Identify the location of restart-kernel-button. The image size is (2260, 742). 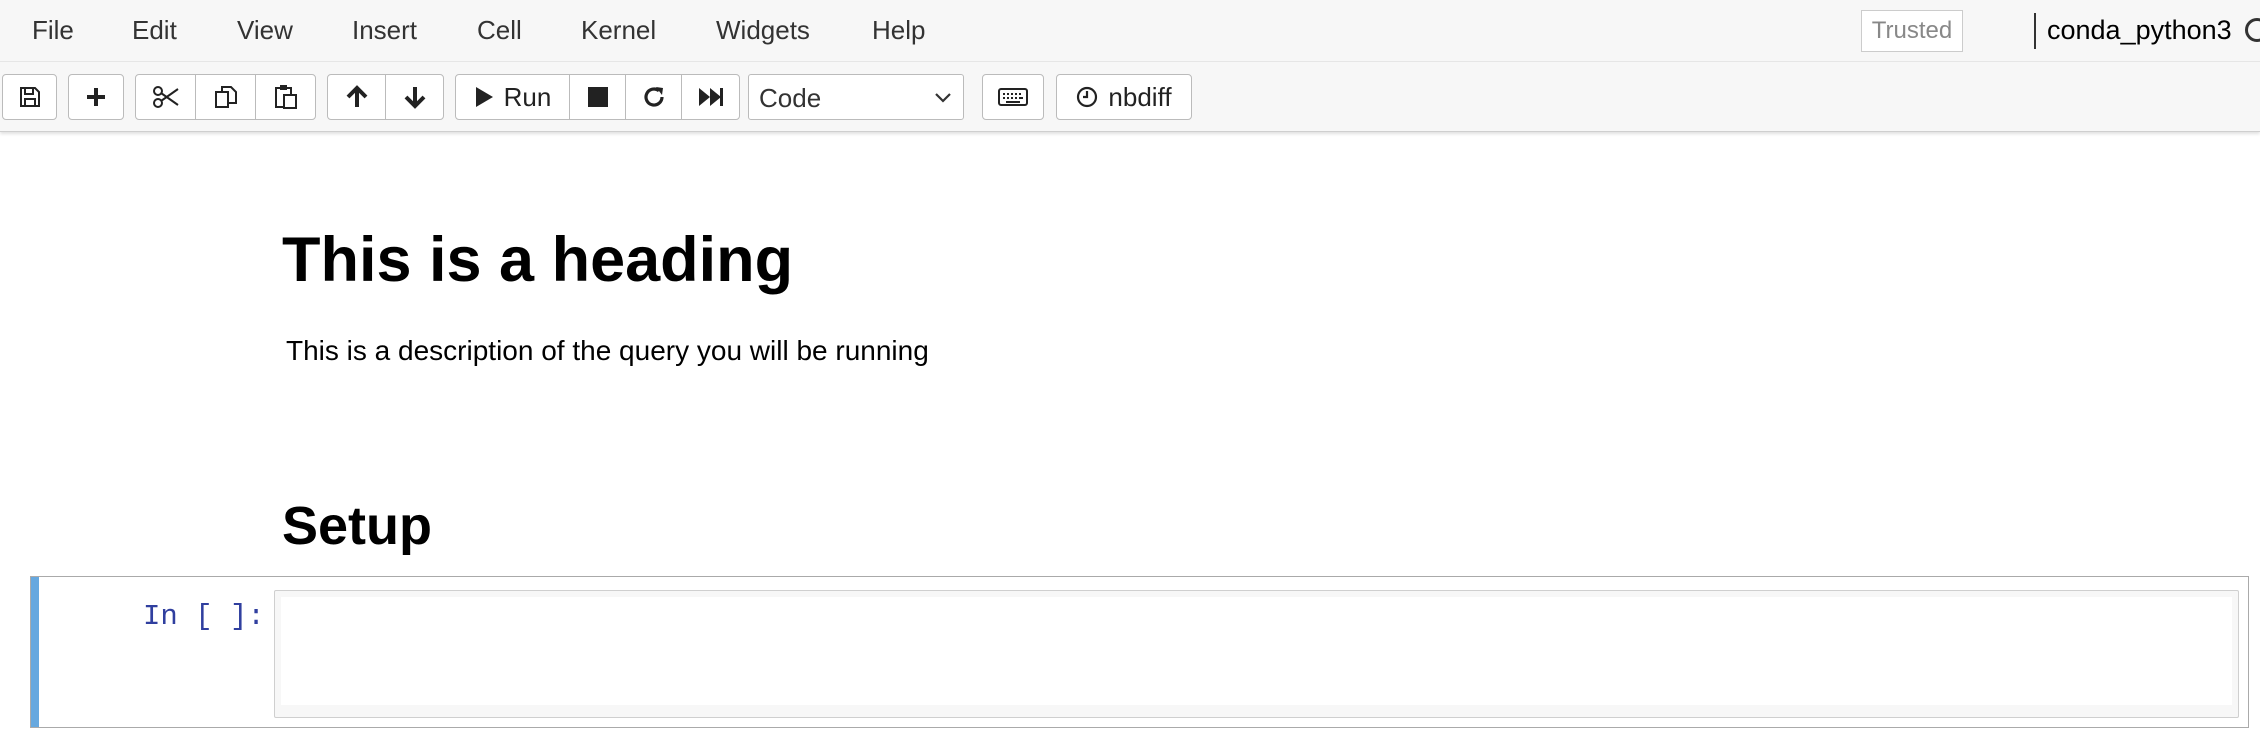
(653, 97).